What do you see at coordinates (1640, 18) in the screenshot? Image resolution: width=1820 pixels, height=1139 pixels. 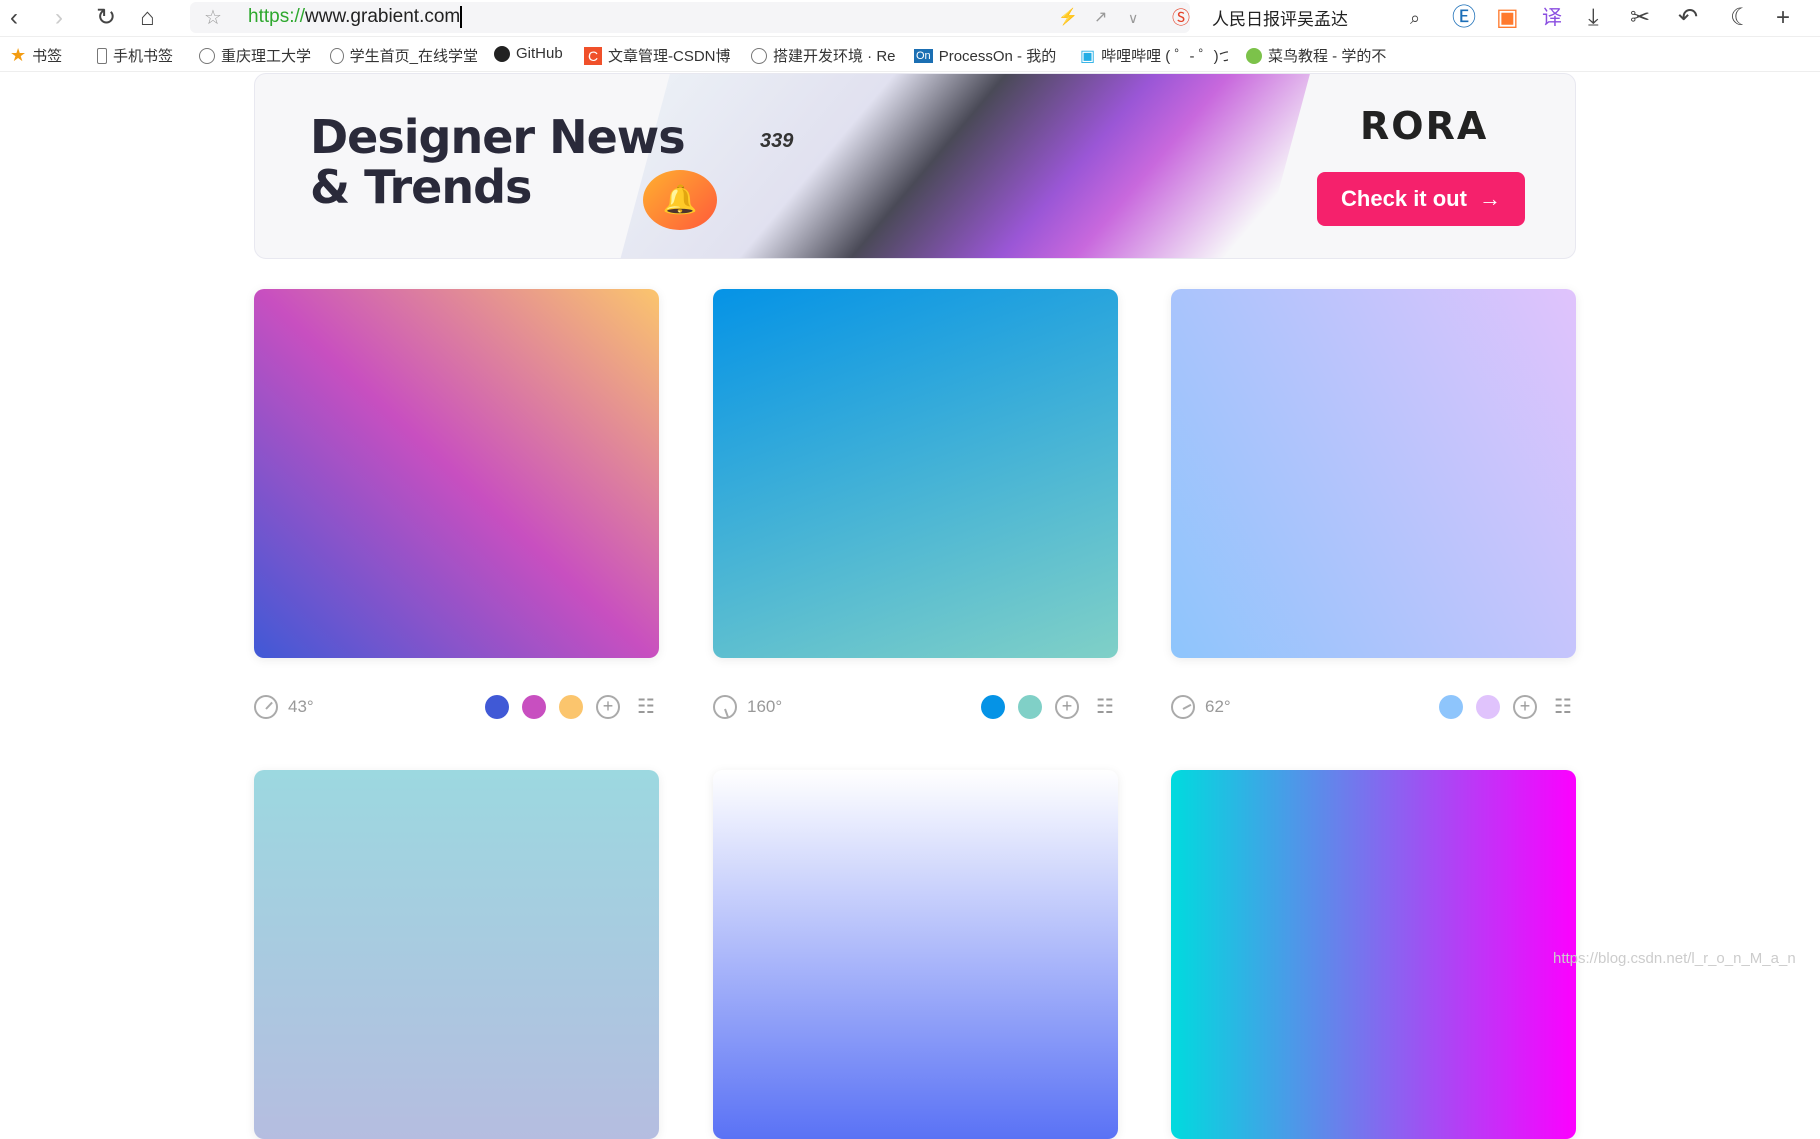 I see `scissors-icon: ✂` at bounding box center [1640, 18].